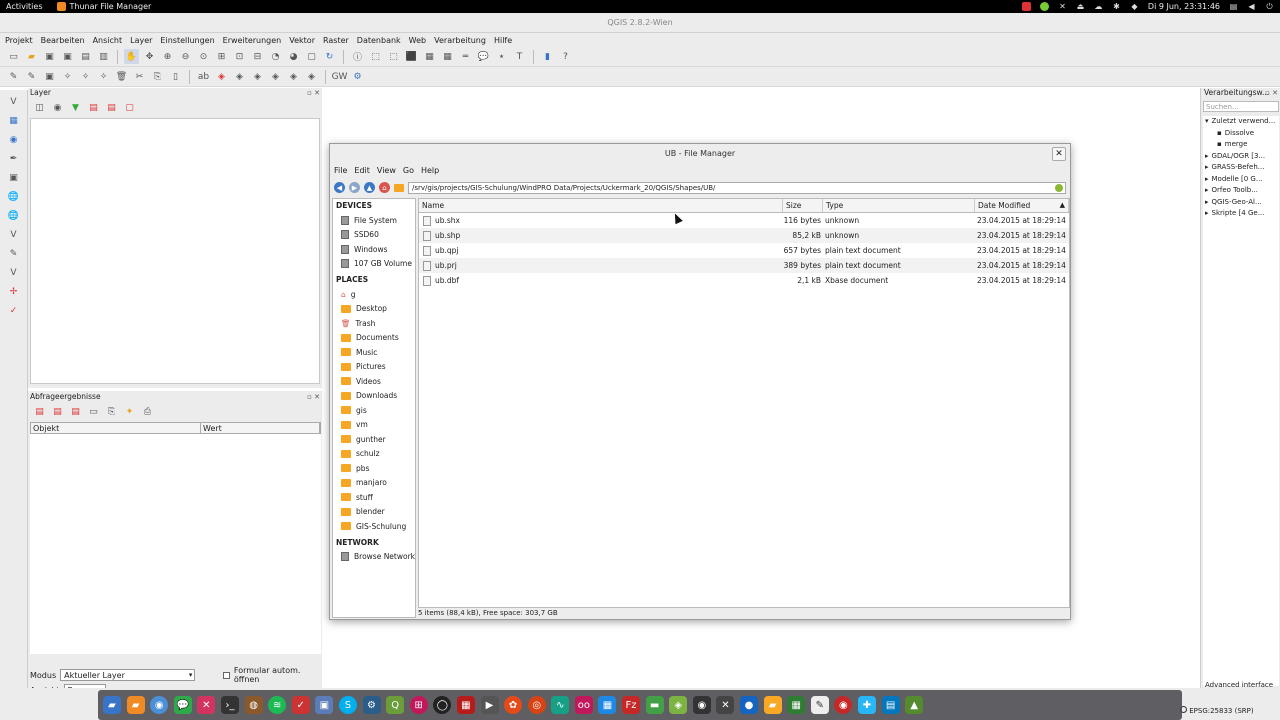  Describe the element at coordinates (374, 557) in the screenshot. I see `sidebar-item-browse-network: Browse Network` at that location.